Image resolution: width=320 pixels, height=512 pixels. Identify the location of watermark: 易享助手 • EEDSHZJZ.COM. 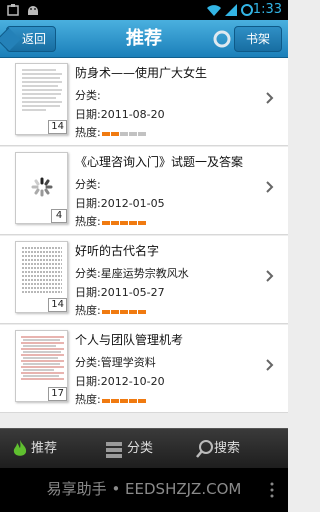
(144, 489).